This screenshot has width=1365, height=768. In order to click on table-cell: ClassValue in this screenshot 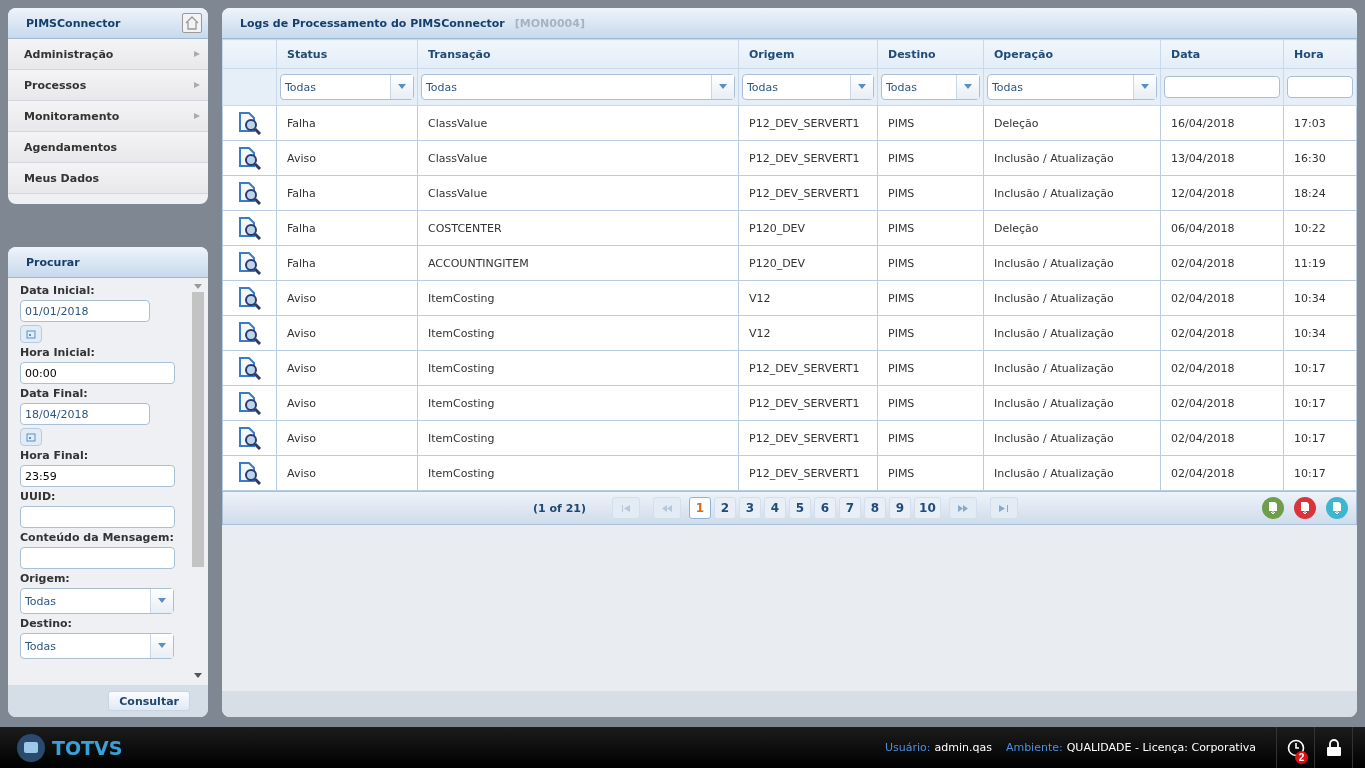, I will do `click(578, 158)`.